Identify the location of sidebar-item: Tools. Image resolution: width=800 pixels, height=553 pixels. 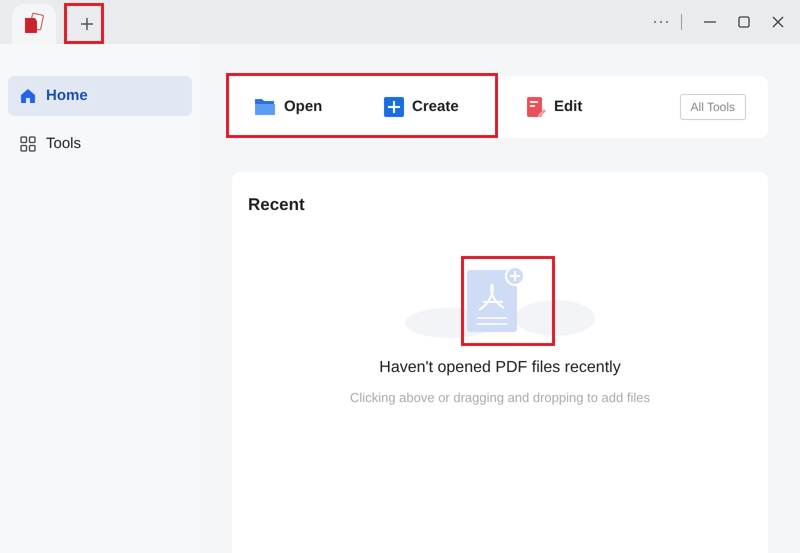
(100, 144).